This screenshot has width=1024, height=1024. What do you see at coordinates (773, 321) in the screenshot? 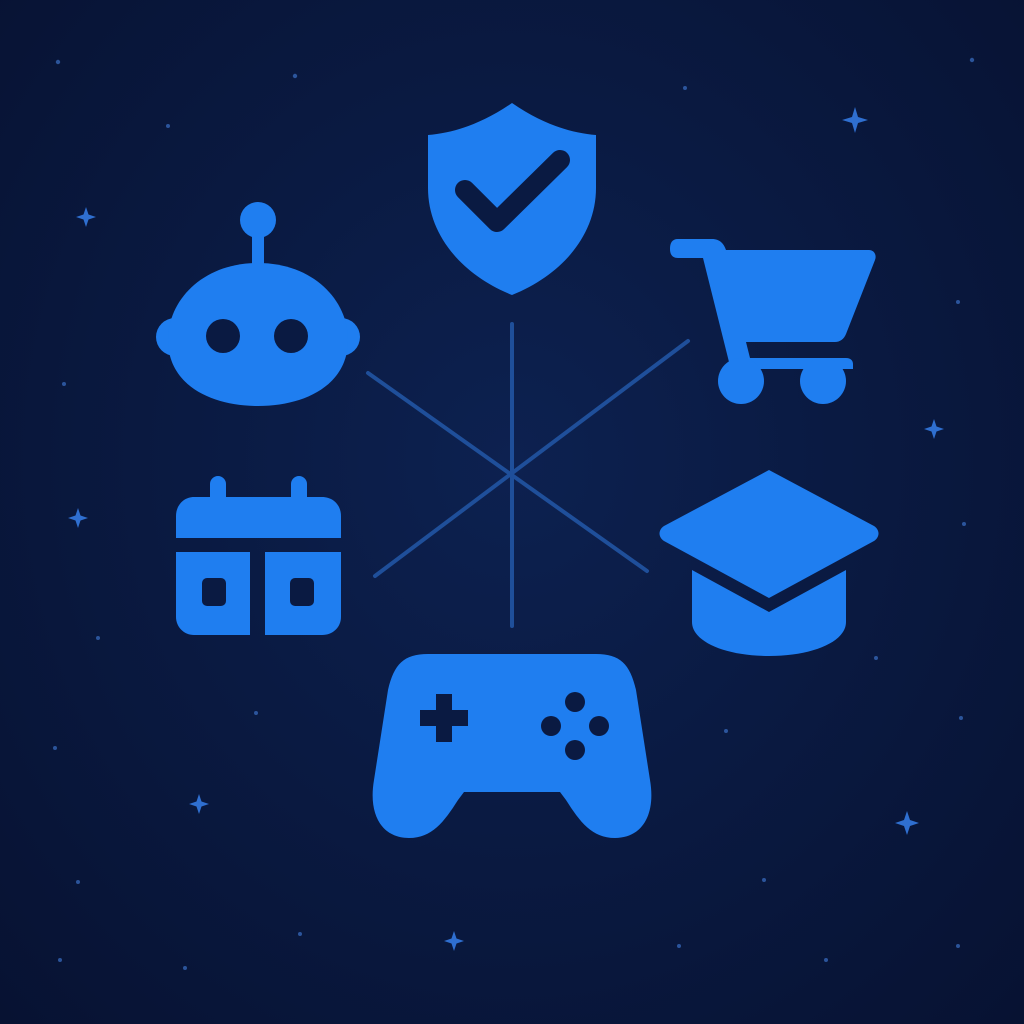
I see `shopping-cart-icon` at bounding box center [773, 321].